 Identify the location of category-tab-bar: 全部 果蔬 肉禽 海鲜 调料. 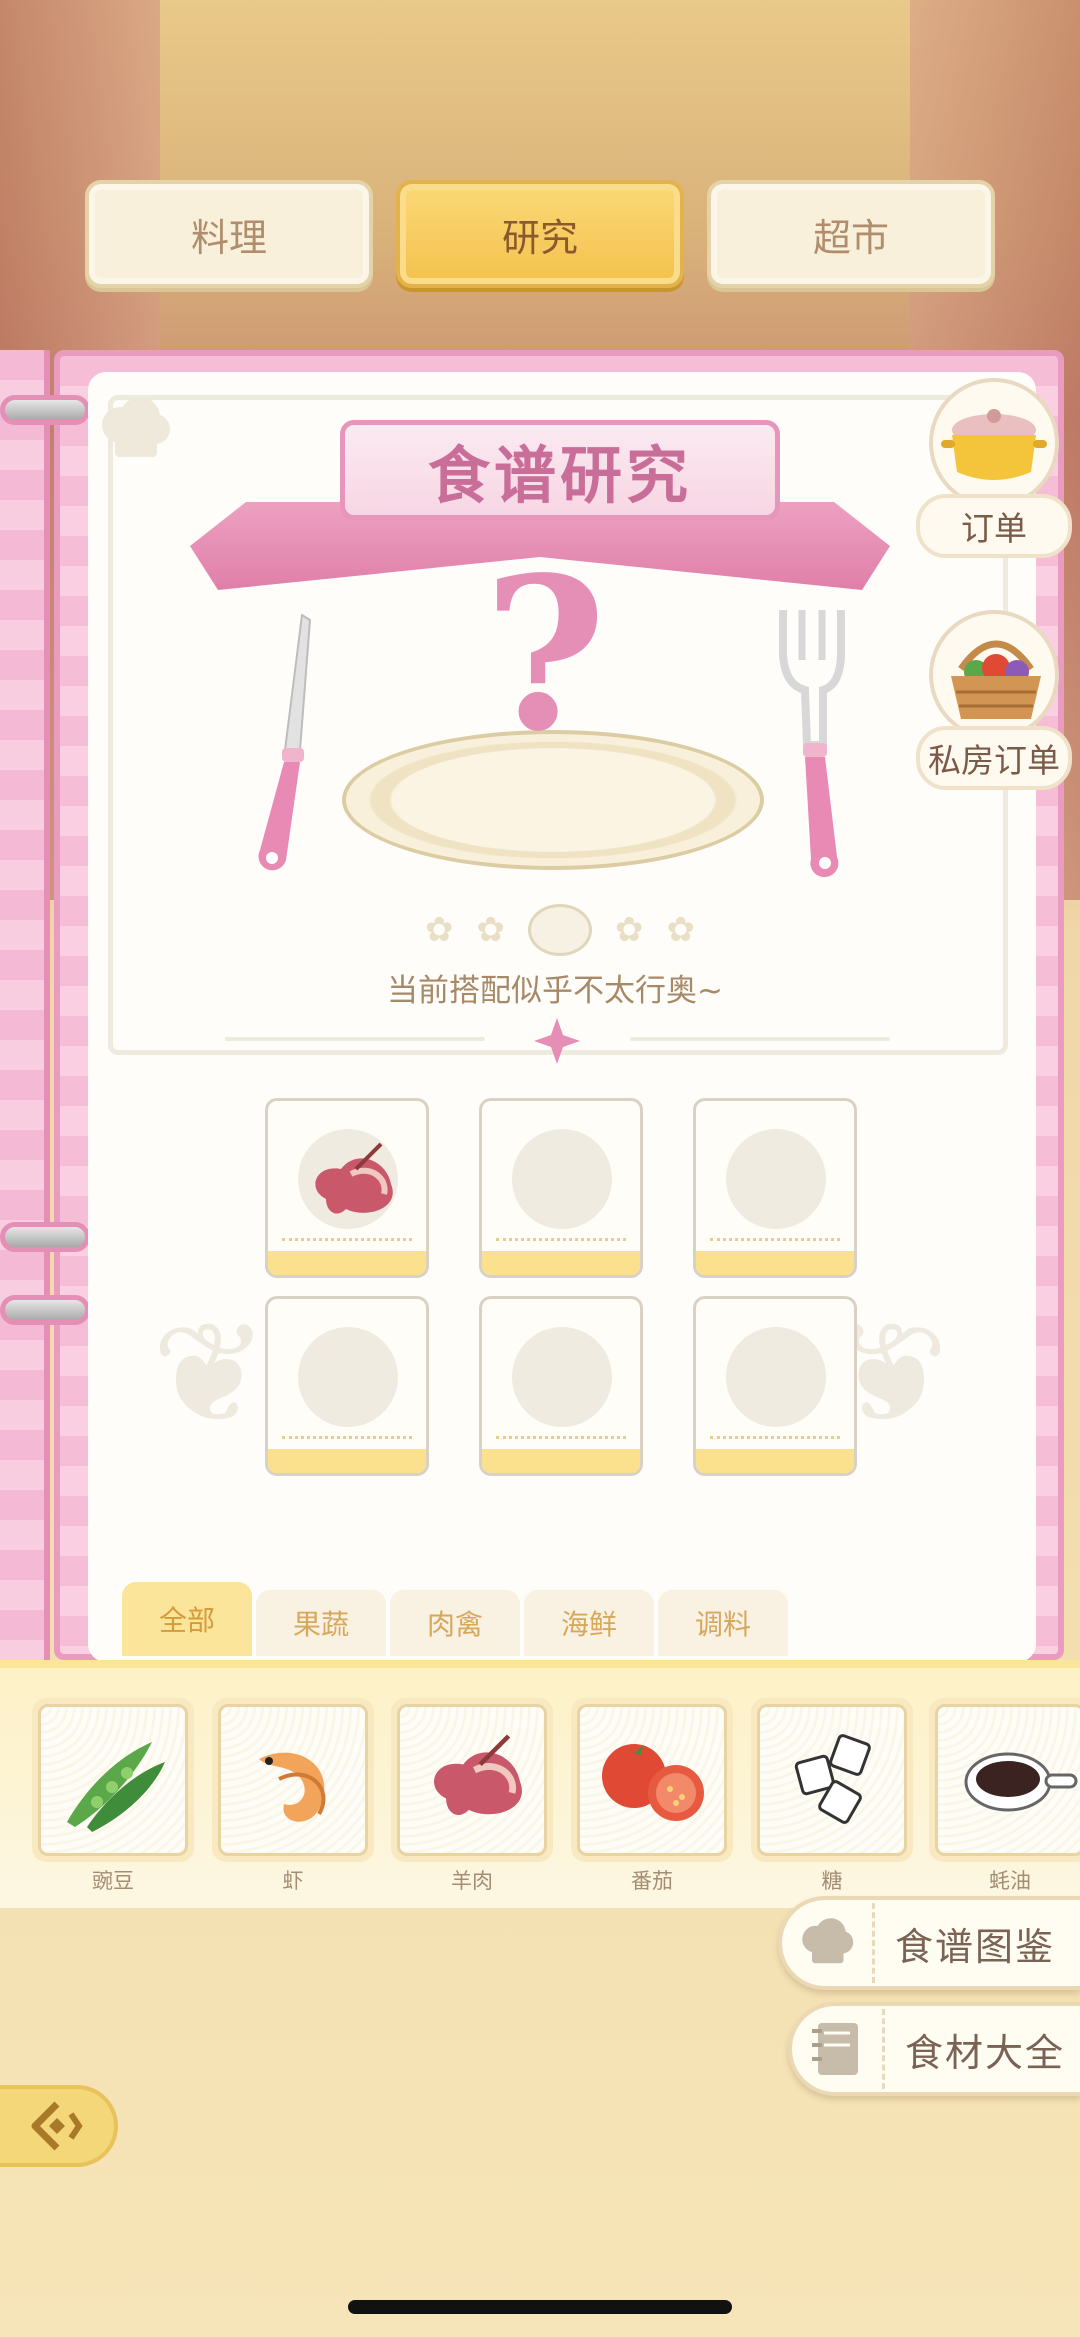
(455, 1619).